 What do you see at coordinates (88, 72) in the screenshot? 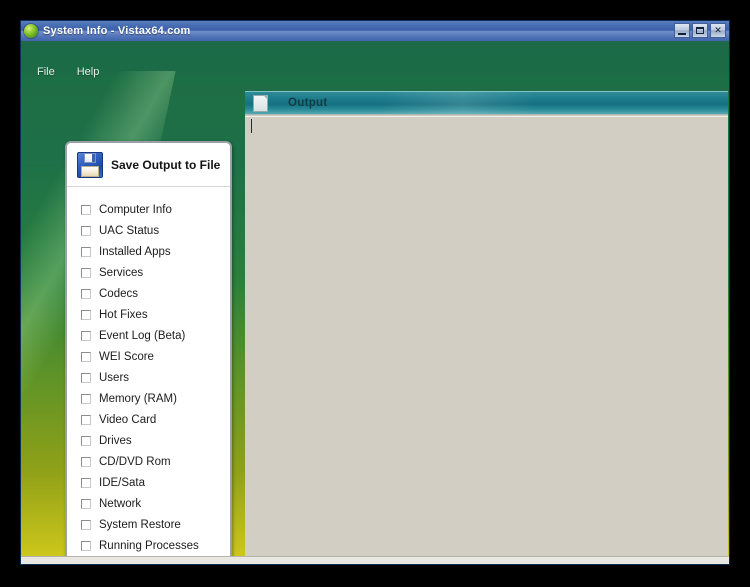
I see `menu-item-help: Help` at bounding box center [88, 72].